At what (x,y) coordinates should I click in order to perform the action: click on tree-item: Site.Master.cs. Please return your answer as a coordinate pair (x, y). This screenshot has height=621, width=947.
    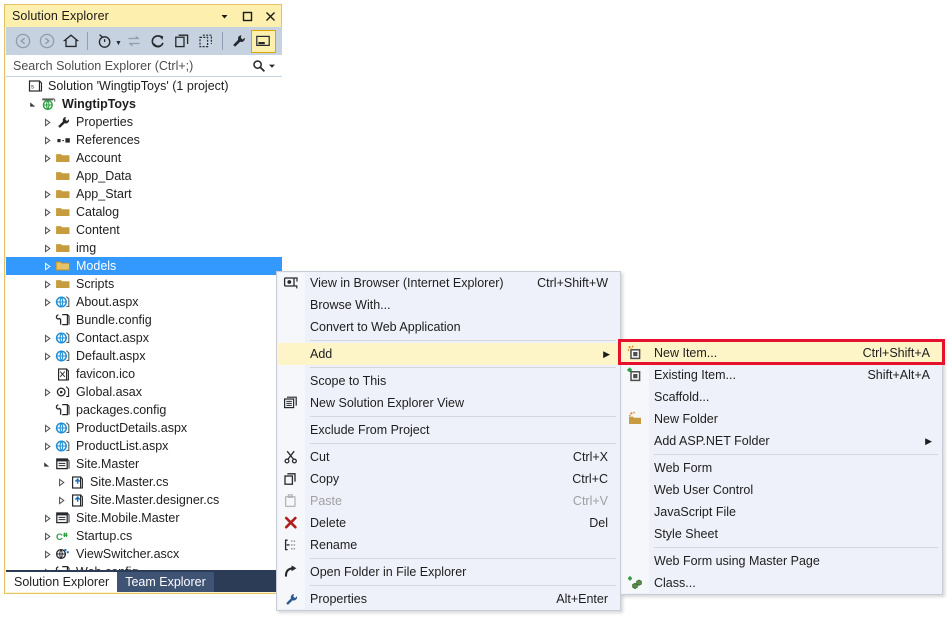
    Looking at the image, I should click on (144, 482).